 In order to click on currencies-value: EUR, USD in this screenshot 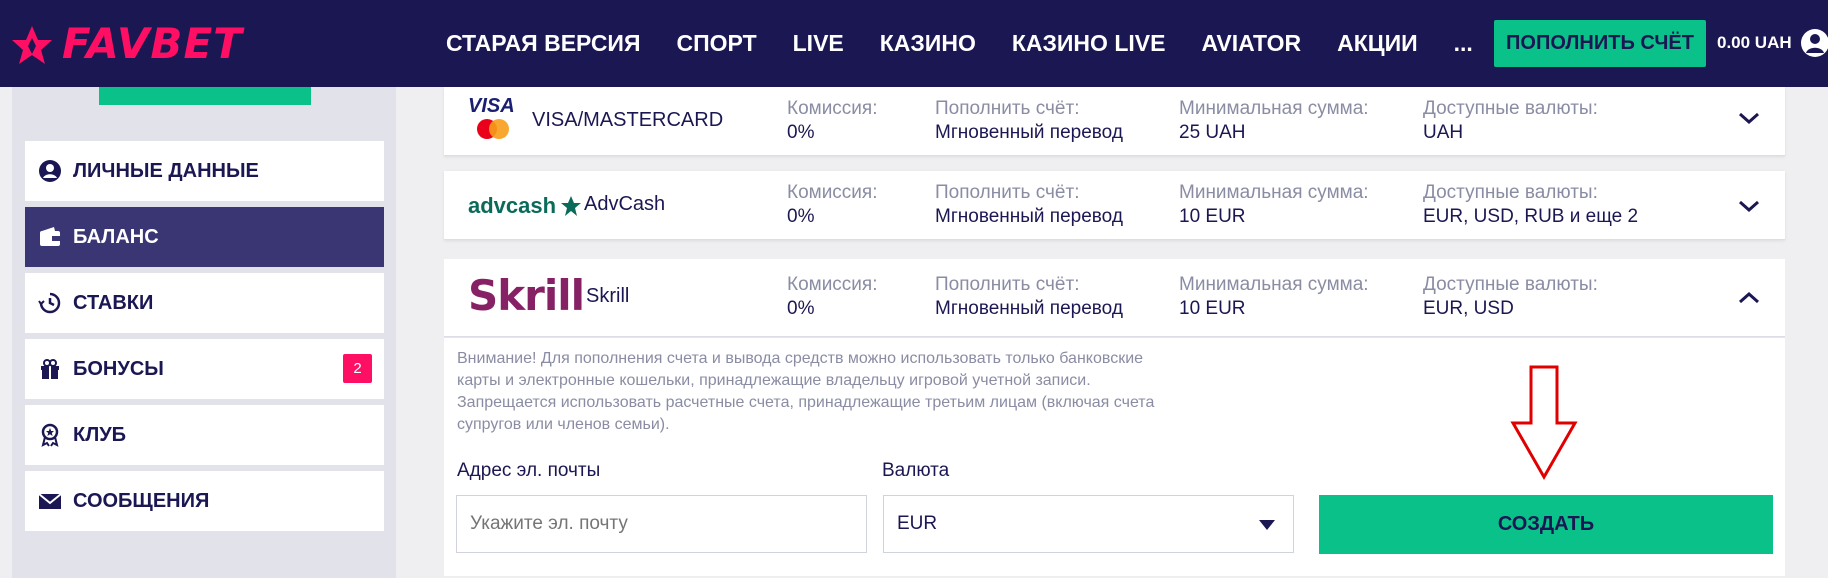, I will do `click(1468, 308)`.